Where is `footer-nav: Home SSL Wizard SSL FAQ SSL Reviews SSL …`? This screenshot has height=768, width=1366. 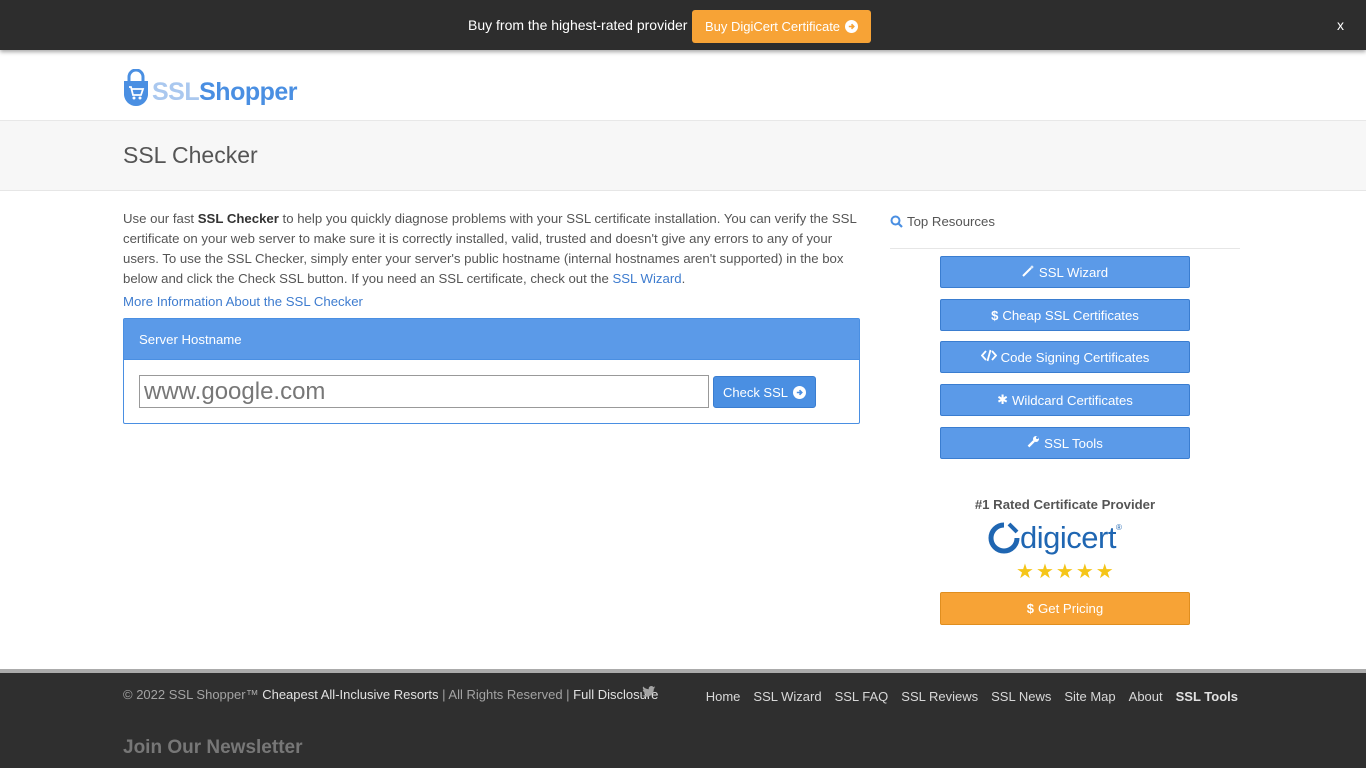
footer-nav: Home SSL Wizard SSL FAQ SSL Reviews SSL … is located at coordinates (972, 696).